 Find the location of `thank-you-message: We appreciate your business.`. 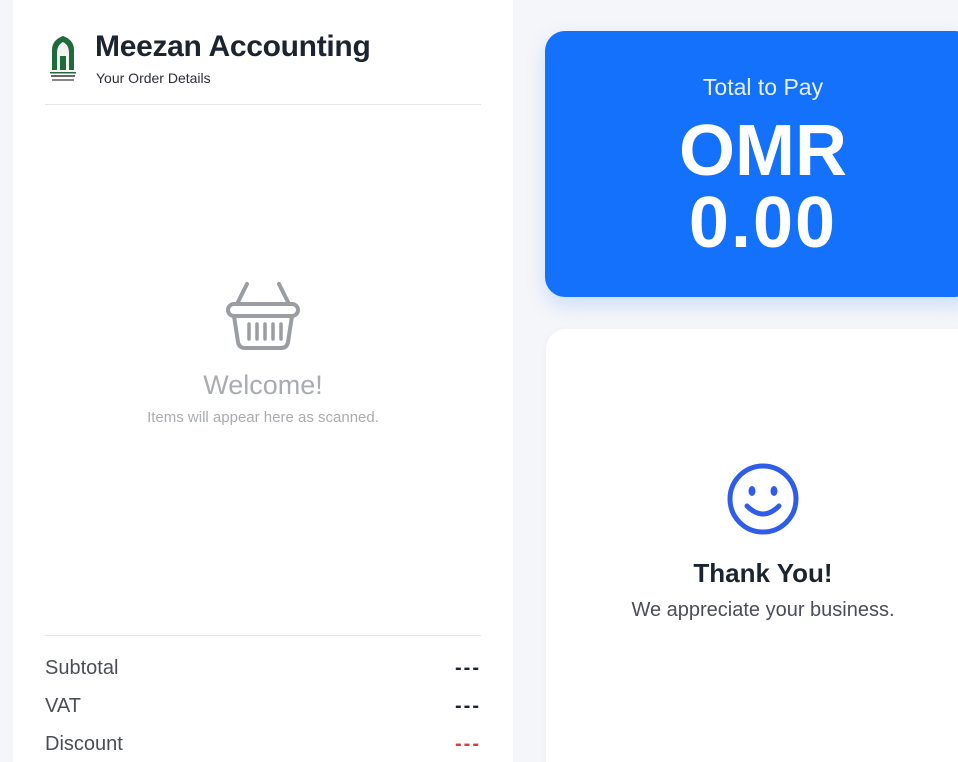

thank-you-message: We appreciate your business. is located at coordinates (763, 610).